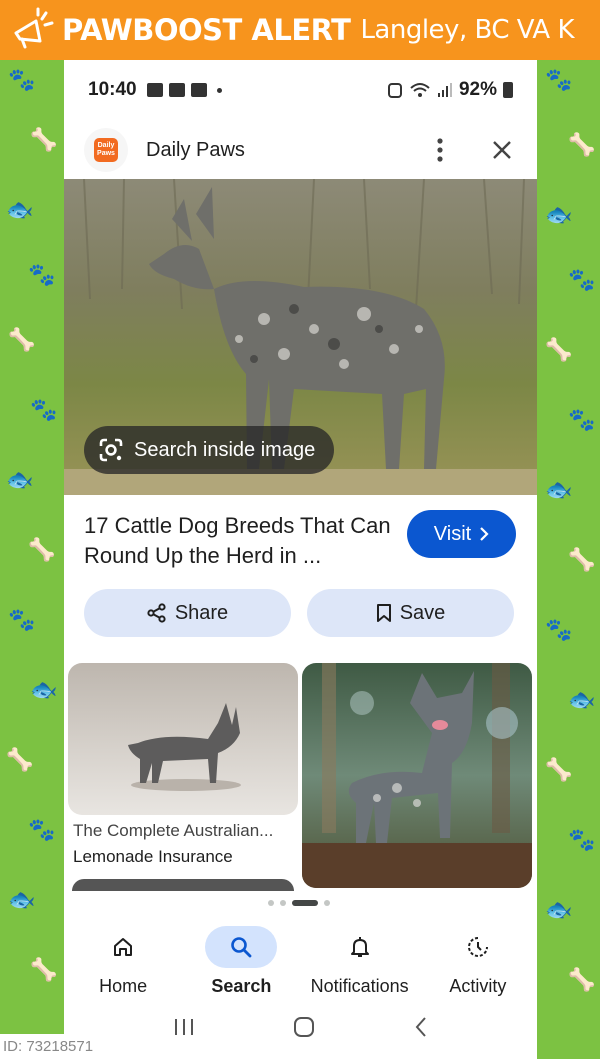  Describe the element at coordinates (34, 28) in the screenshot. I see `megaphone-icon` at that location.